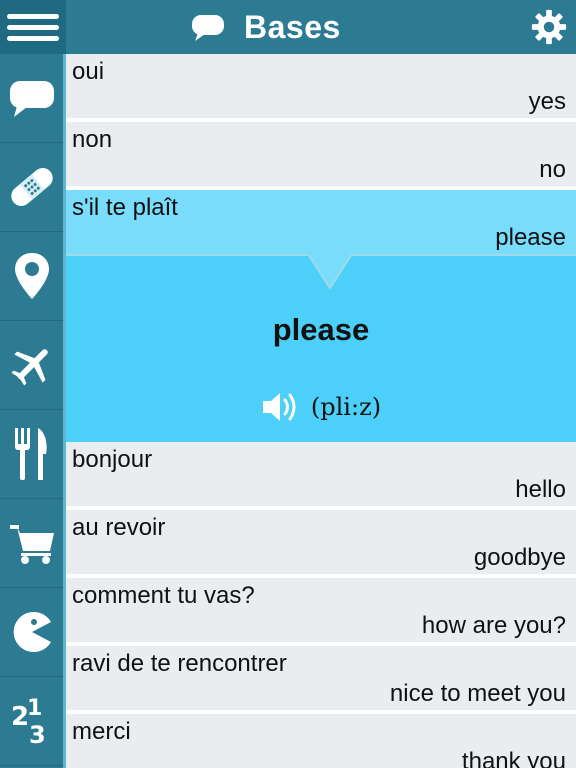 Image resolution: width=576 pixels, height=768 pixels. I want to click on french-phrase: ravi de te rencontrer, so click(179, 663).